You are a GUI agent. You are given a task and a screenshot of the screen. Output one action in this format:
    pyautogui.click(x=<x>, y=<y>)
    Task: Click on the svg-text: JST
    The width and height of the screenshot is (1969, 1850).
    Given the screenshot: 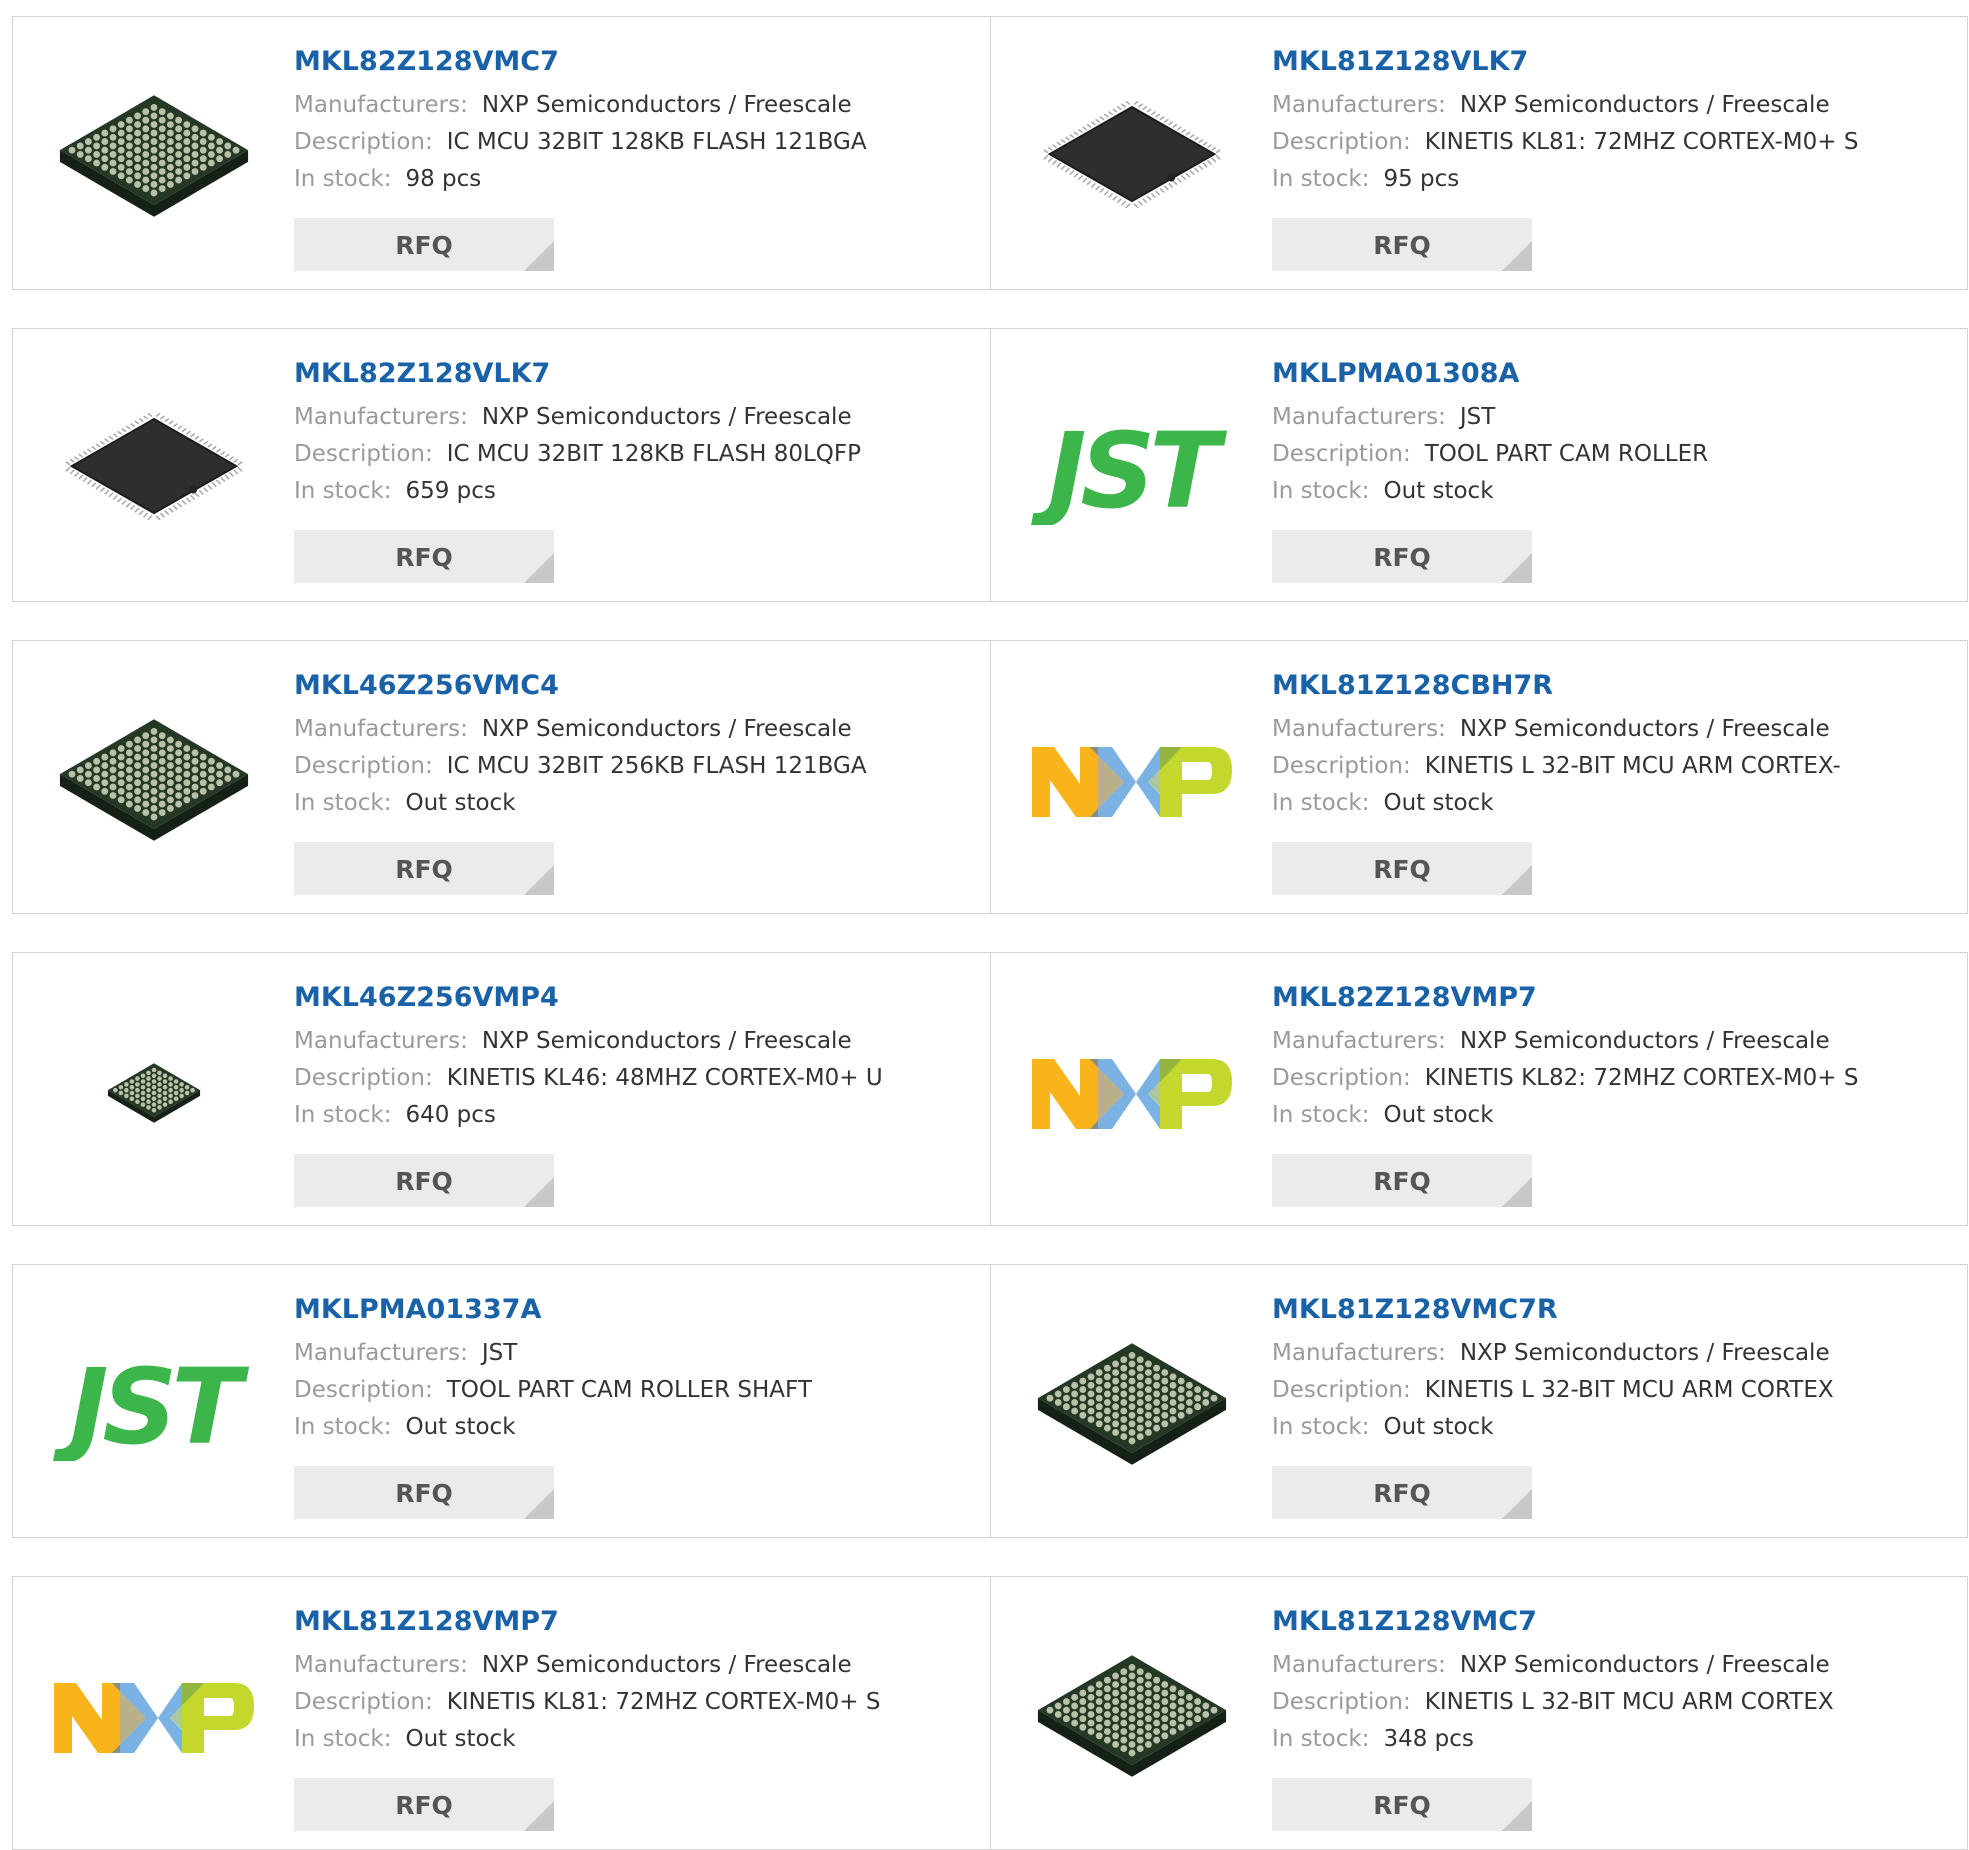 What is the action you would take?
    pyautogui.click(x=151, y=1406)
    